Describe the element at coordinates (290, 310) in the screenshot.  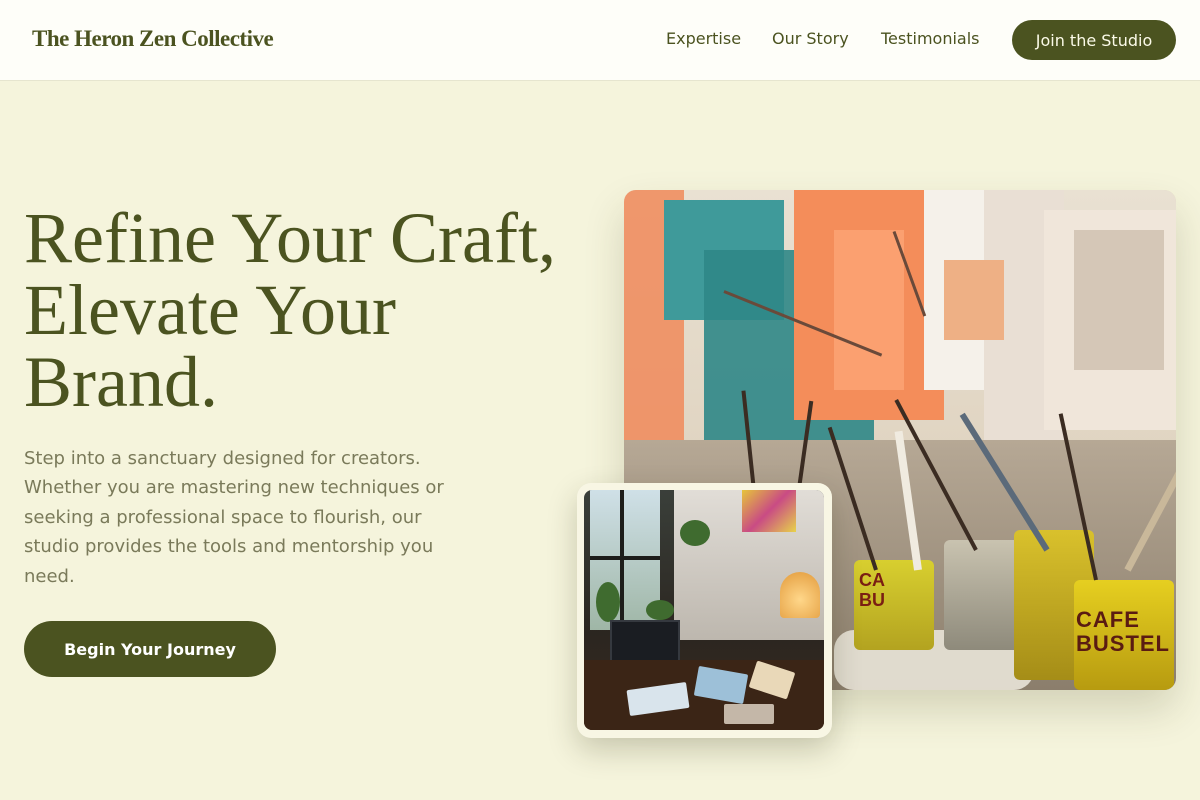
I see `hero-headline: Refine Your Craft, Elevate Your Brand.` at that location.